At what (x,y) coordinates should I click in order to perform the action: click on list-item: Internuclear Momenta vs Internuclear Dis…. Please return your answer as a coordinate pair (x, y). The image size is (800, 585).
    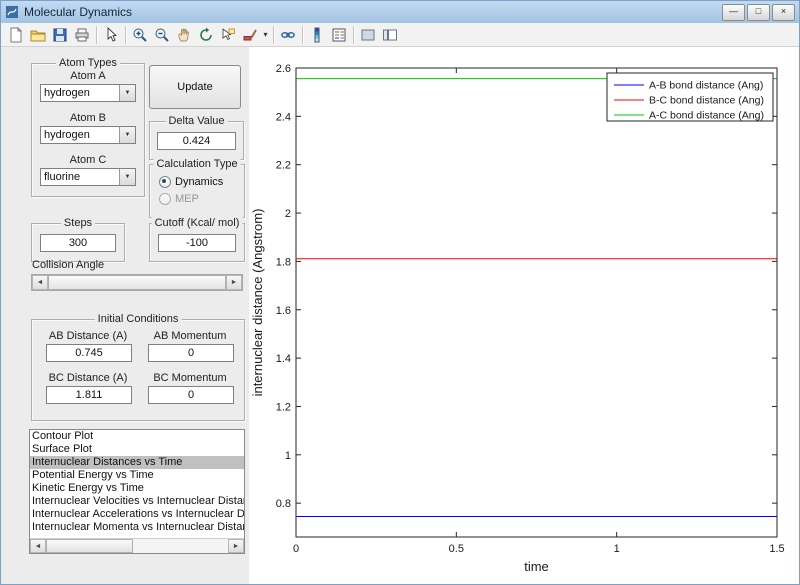
    Looking at the image, I should click on (137, 527).